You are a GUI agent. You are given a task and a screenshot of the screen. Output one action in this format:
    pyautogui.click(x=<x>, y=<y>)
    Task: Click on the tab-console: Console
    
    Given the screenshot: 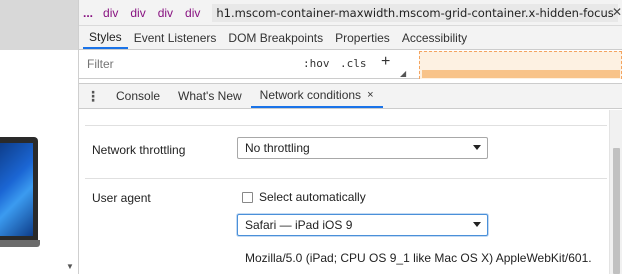 What is the action you would take?
    pyautogui.click(x=138, y=96)
    